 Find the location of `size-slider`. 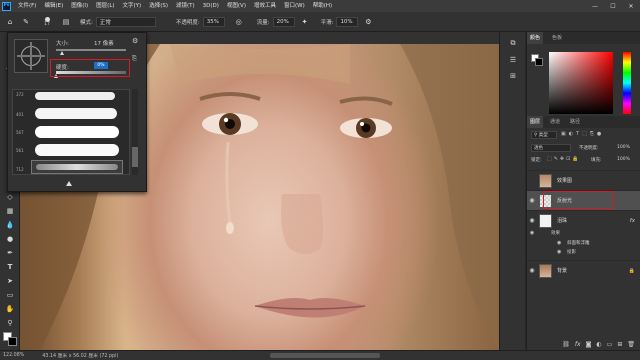

size-slider is located at coordinates (91, 50).